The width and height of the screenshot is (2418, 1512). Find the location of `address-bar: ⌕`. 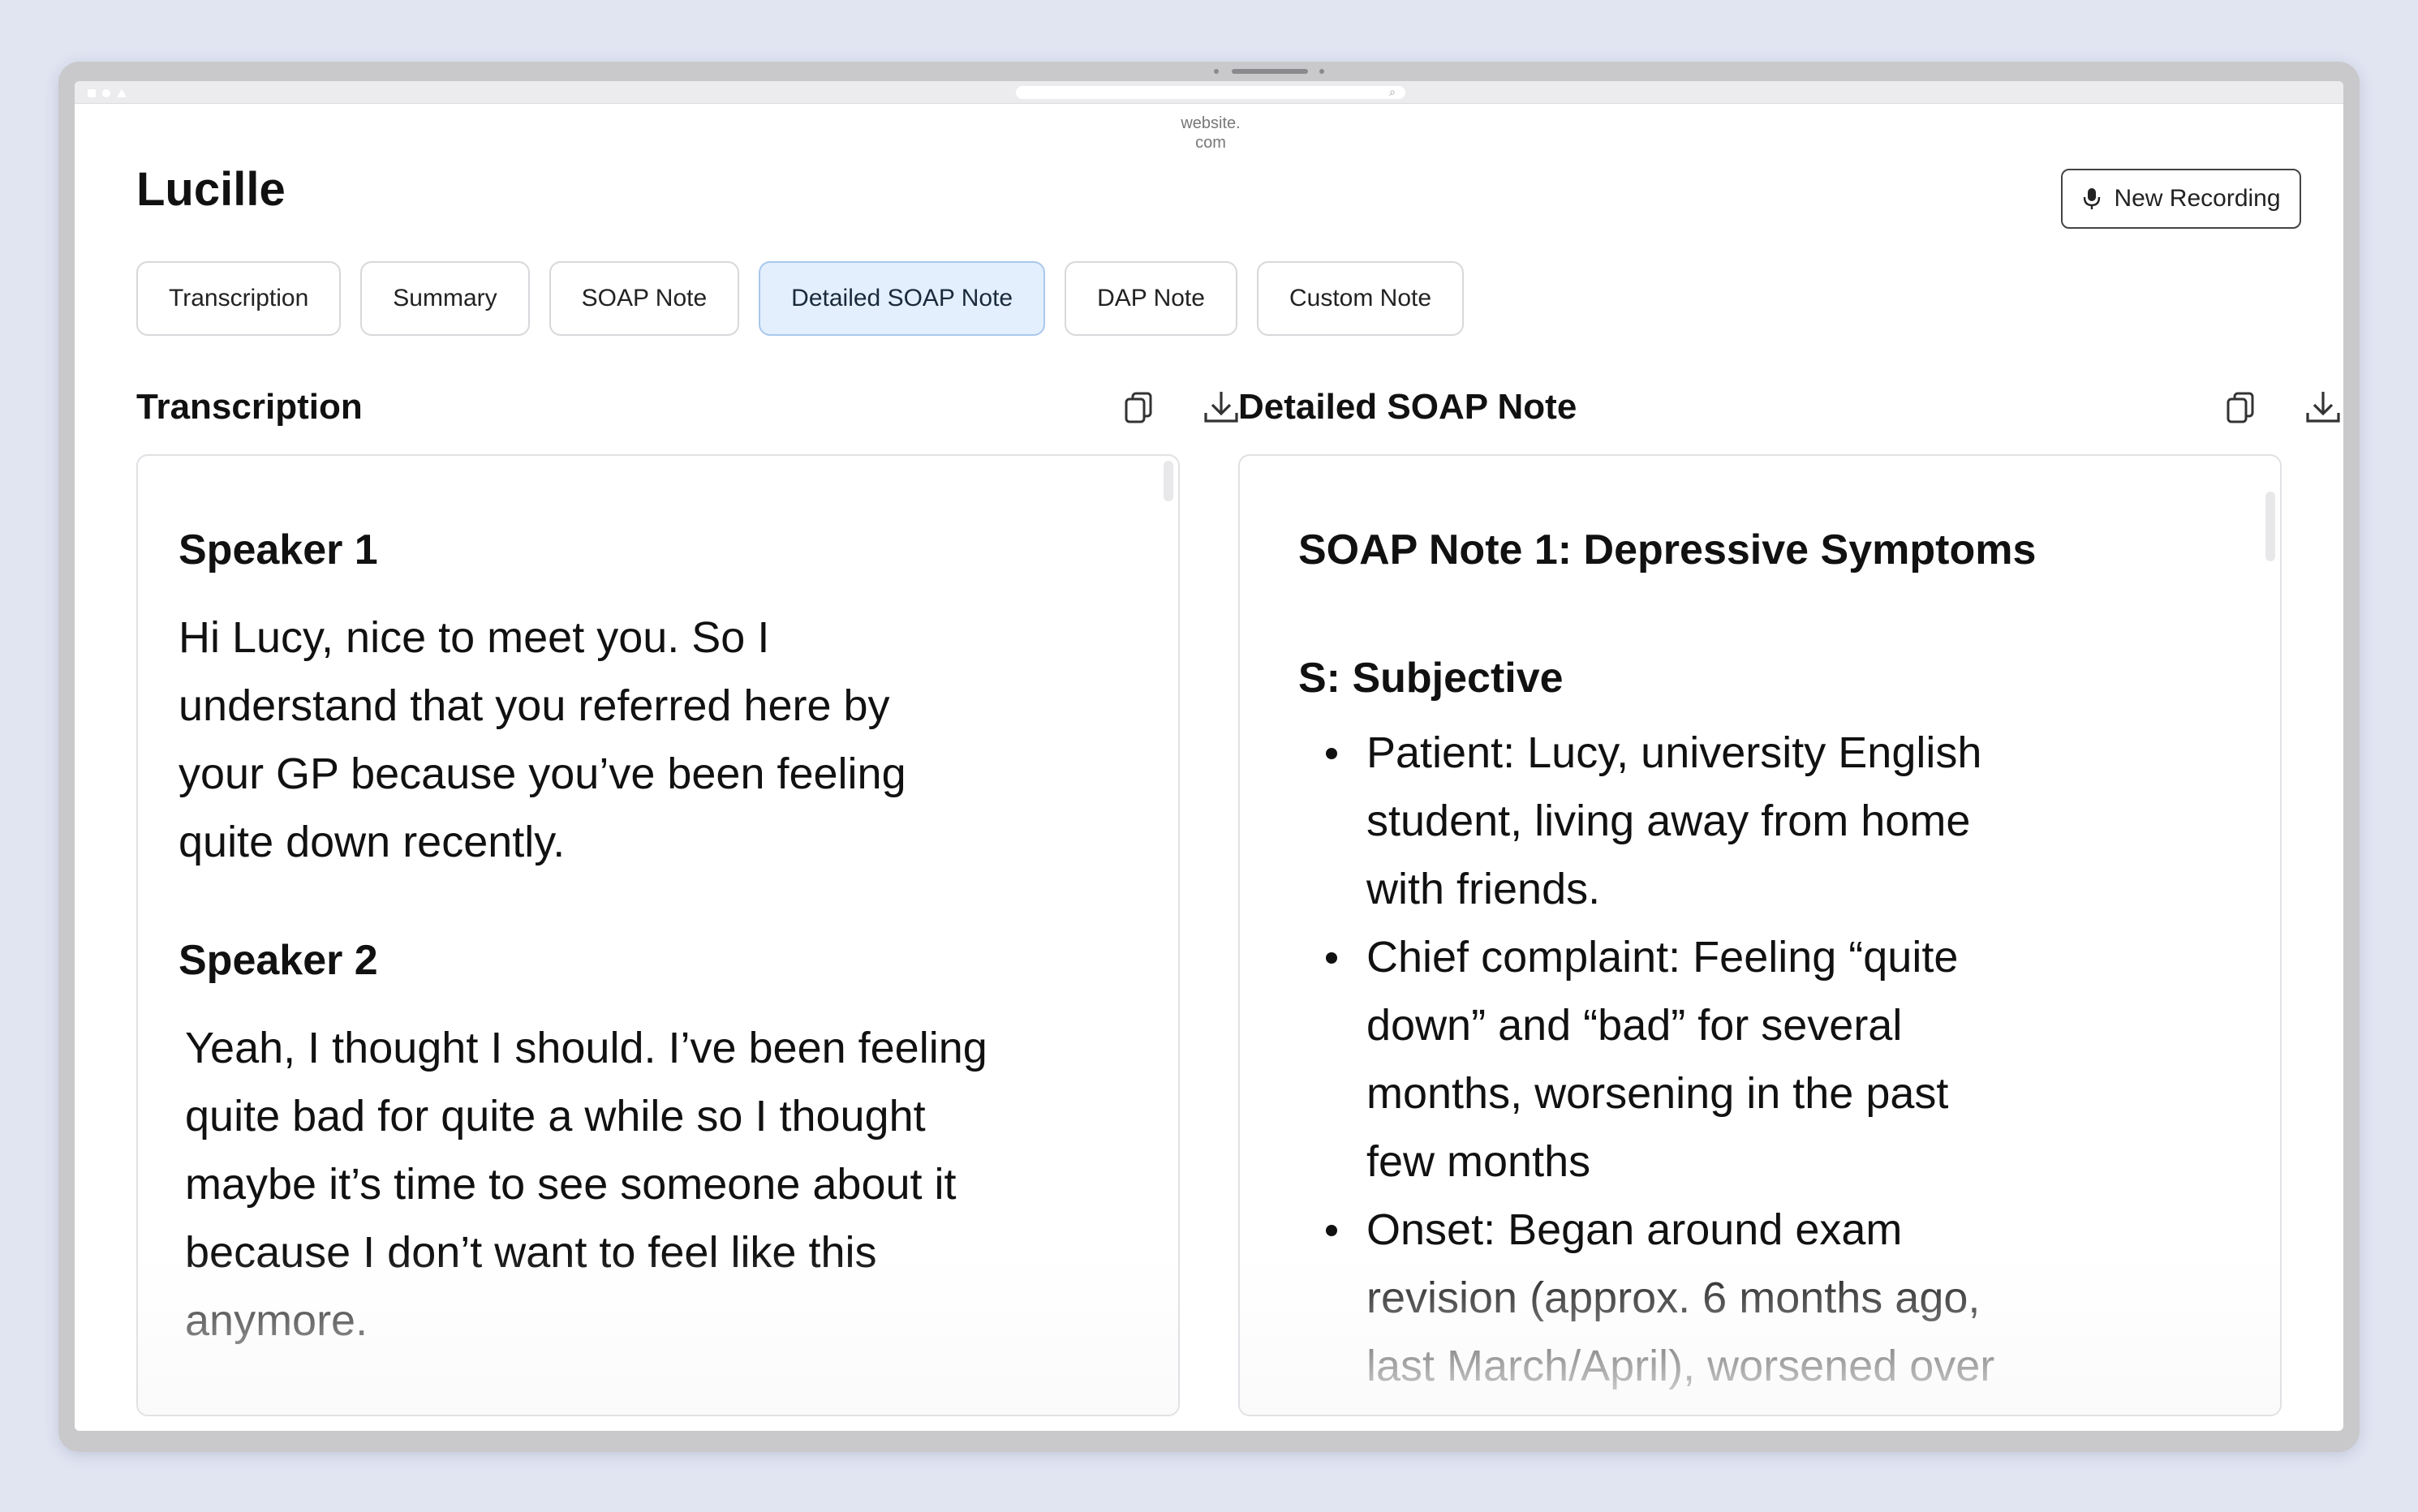

address-bar: ⌕ is located at coordinates (1210, 92).